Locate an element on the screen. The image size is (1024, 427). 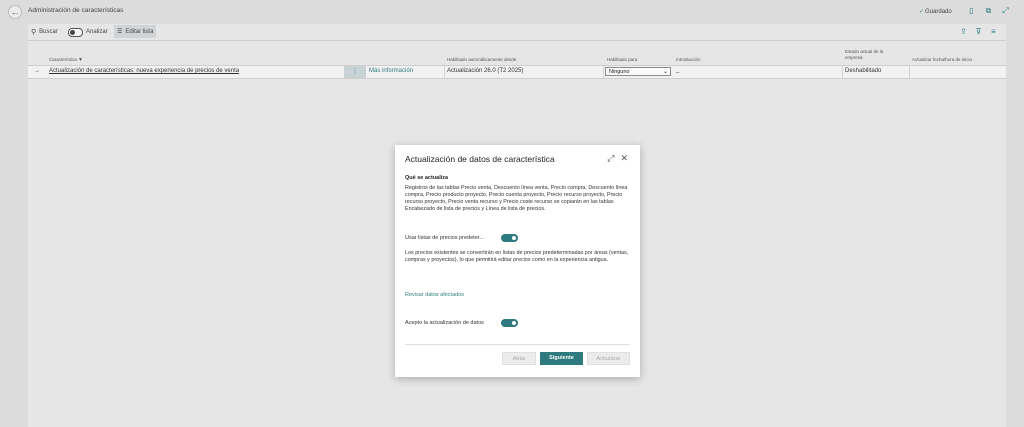
search-action: ⚲ Buscar is located at coordinates (44, 32).